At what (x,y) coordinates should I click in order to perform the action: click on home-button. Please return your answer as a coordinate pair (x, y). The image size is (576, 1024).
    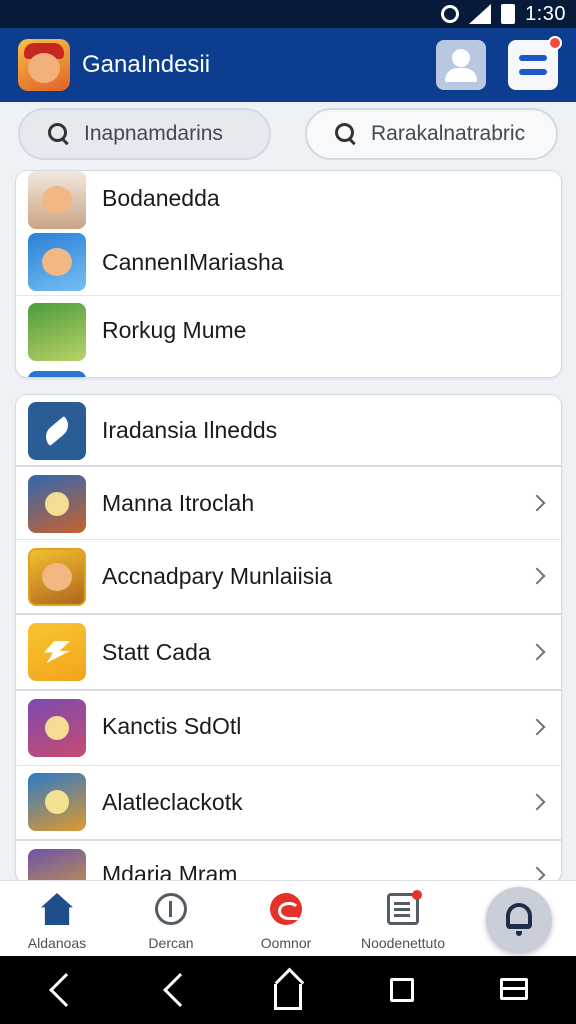
    Looking at the image, I should click on (288, 994).